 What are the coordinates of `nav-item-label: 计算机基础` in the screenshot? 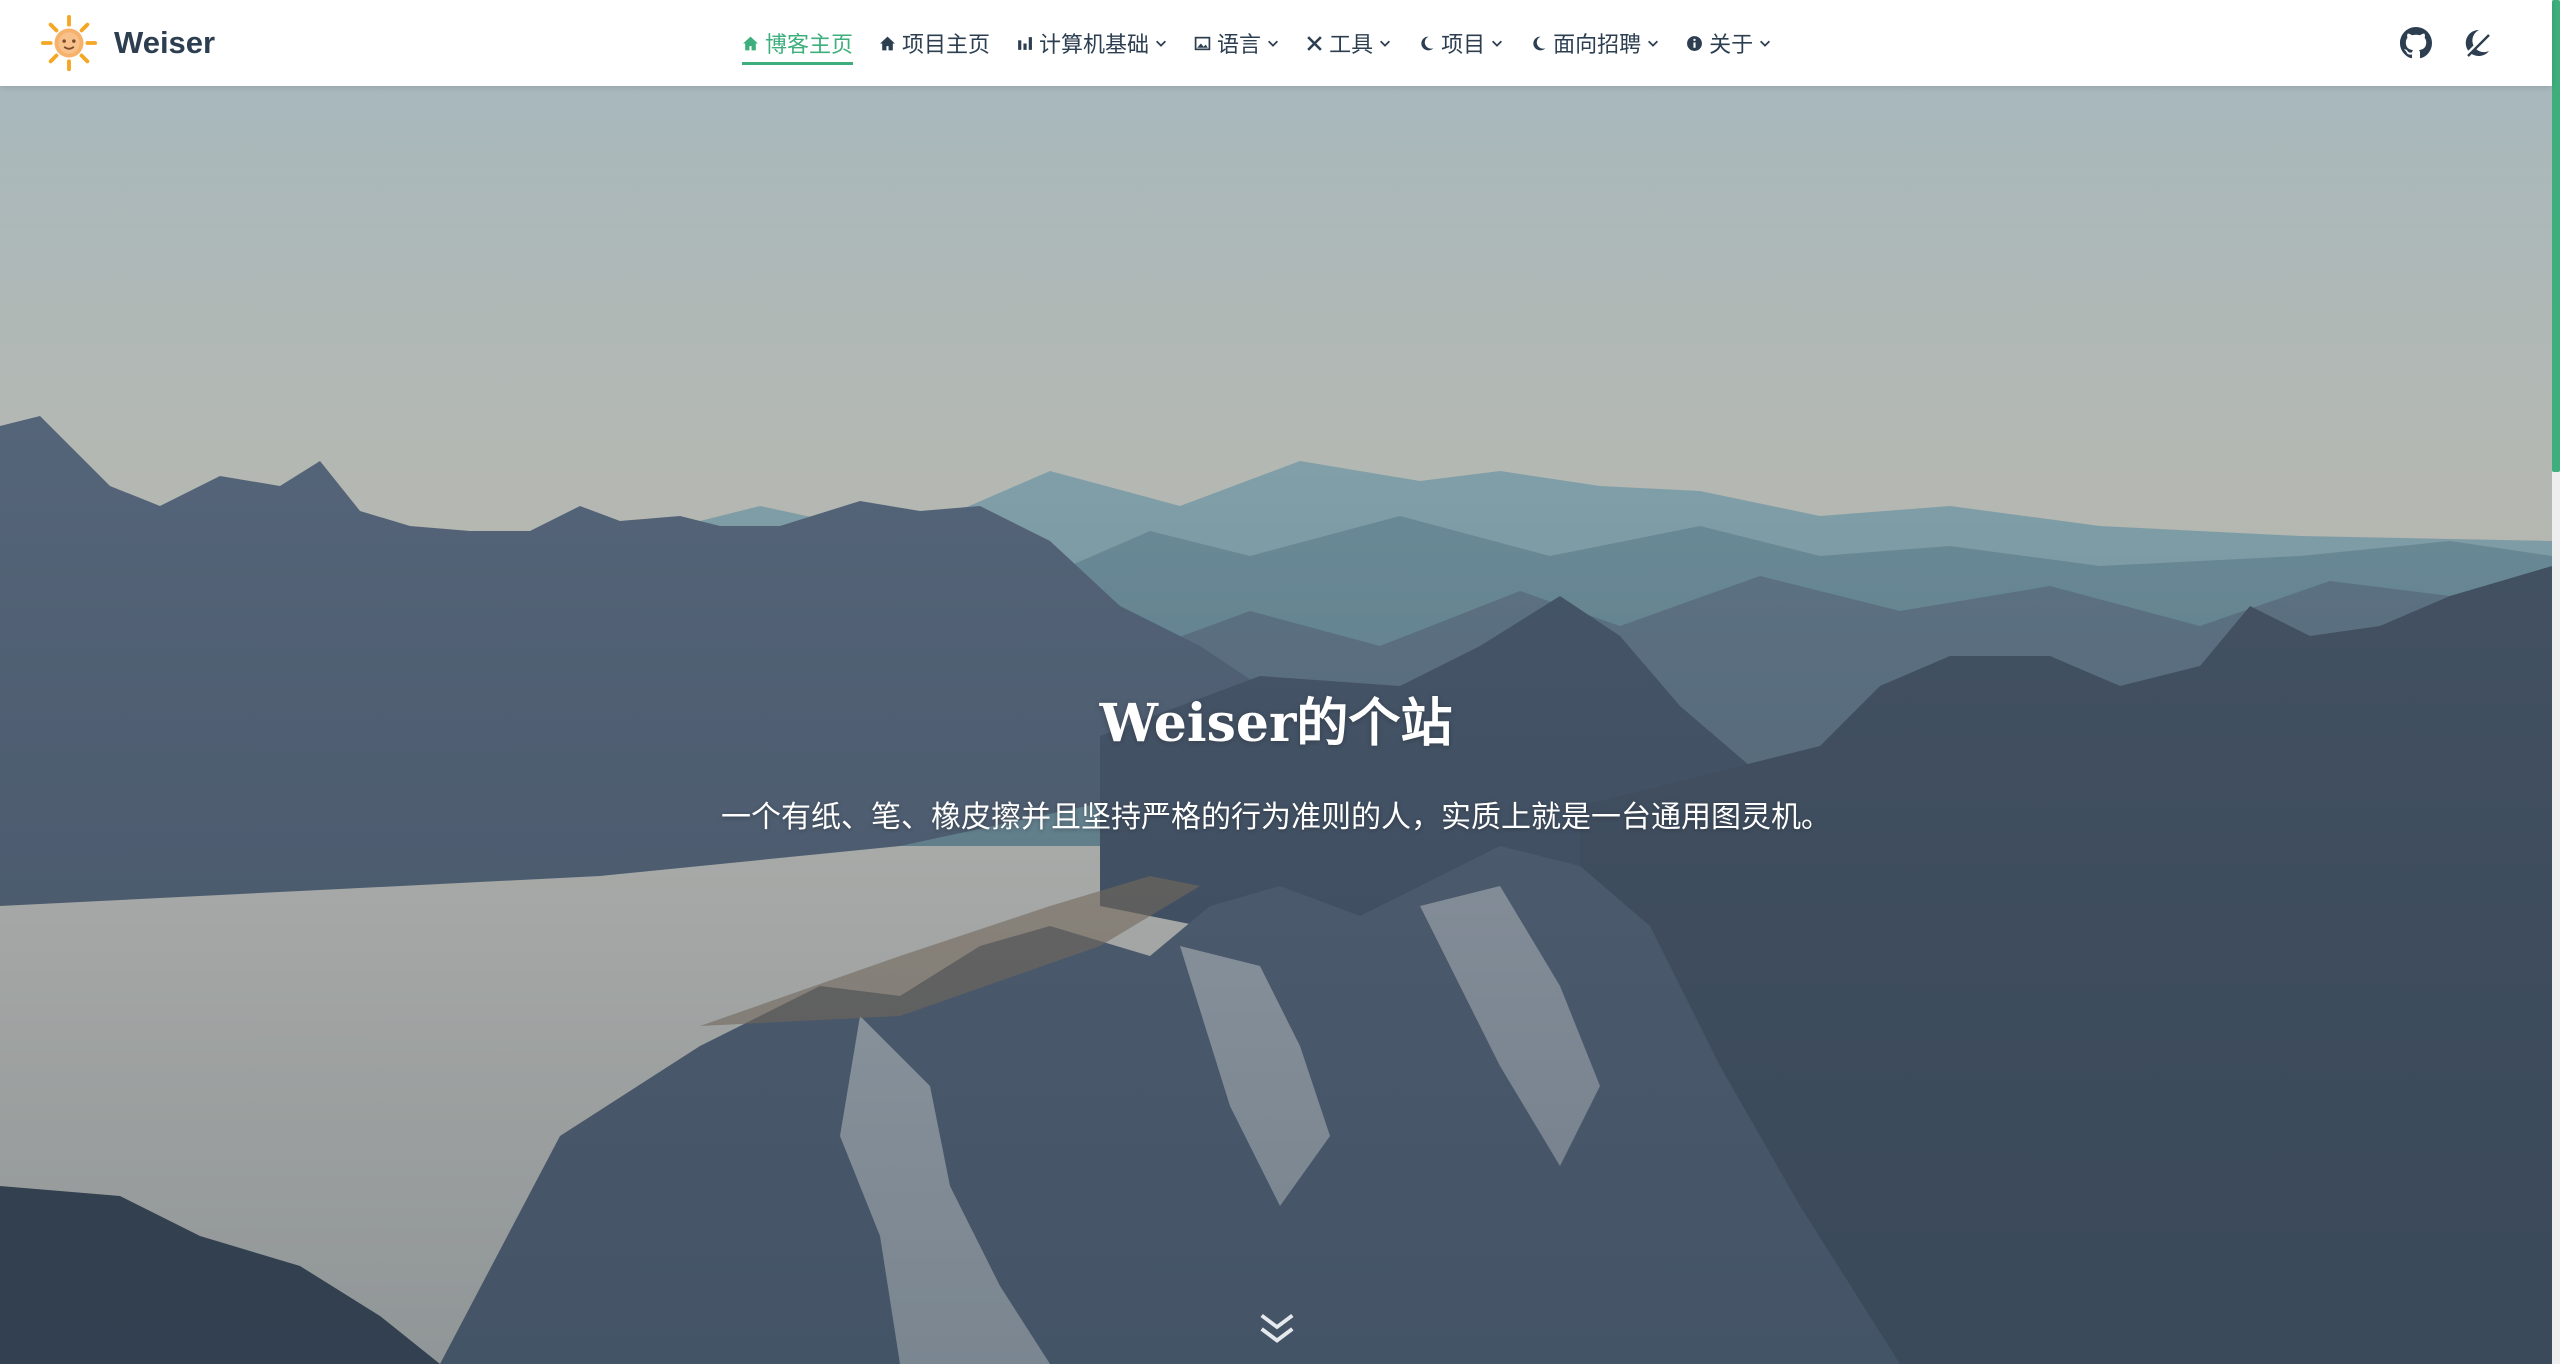 It's located at (1094, 44).